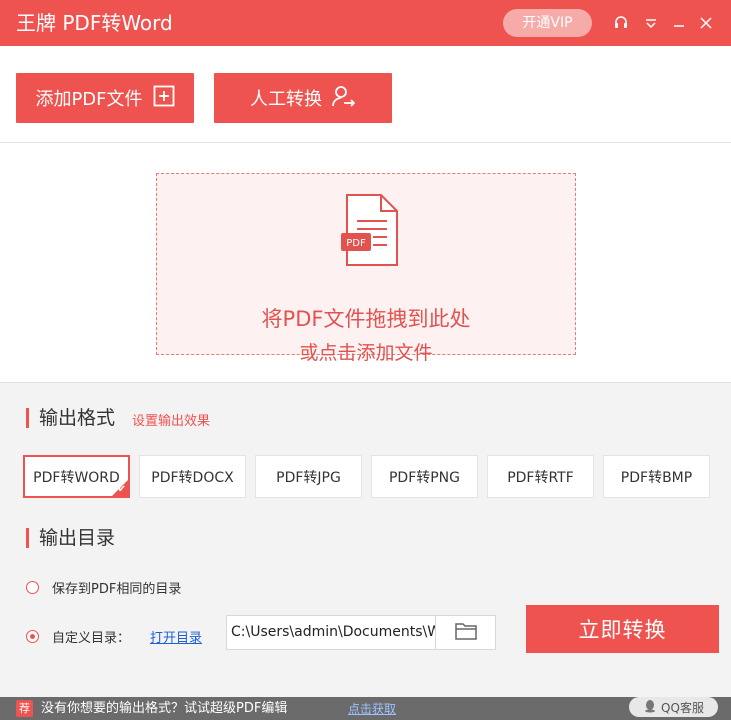 The width and height of the screenshot is (731, 720). What do you see at coordinates (366, 353) in the screenshot?
I see `drop-hint-line2: 或点击添加文件` at bounding box center [366, 353].